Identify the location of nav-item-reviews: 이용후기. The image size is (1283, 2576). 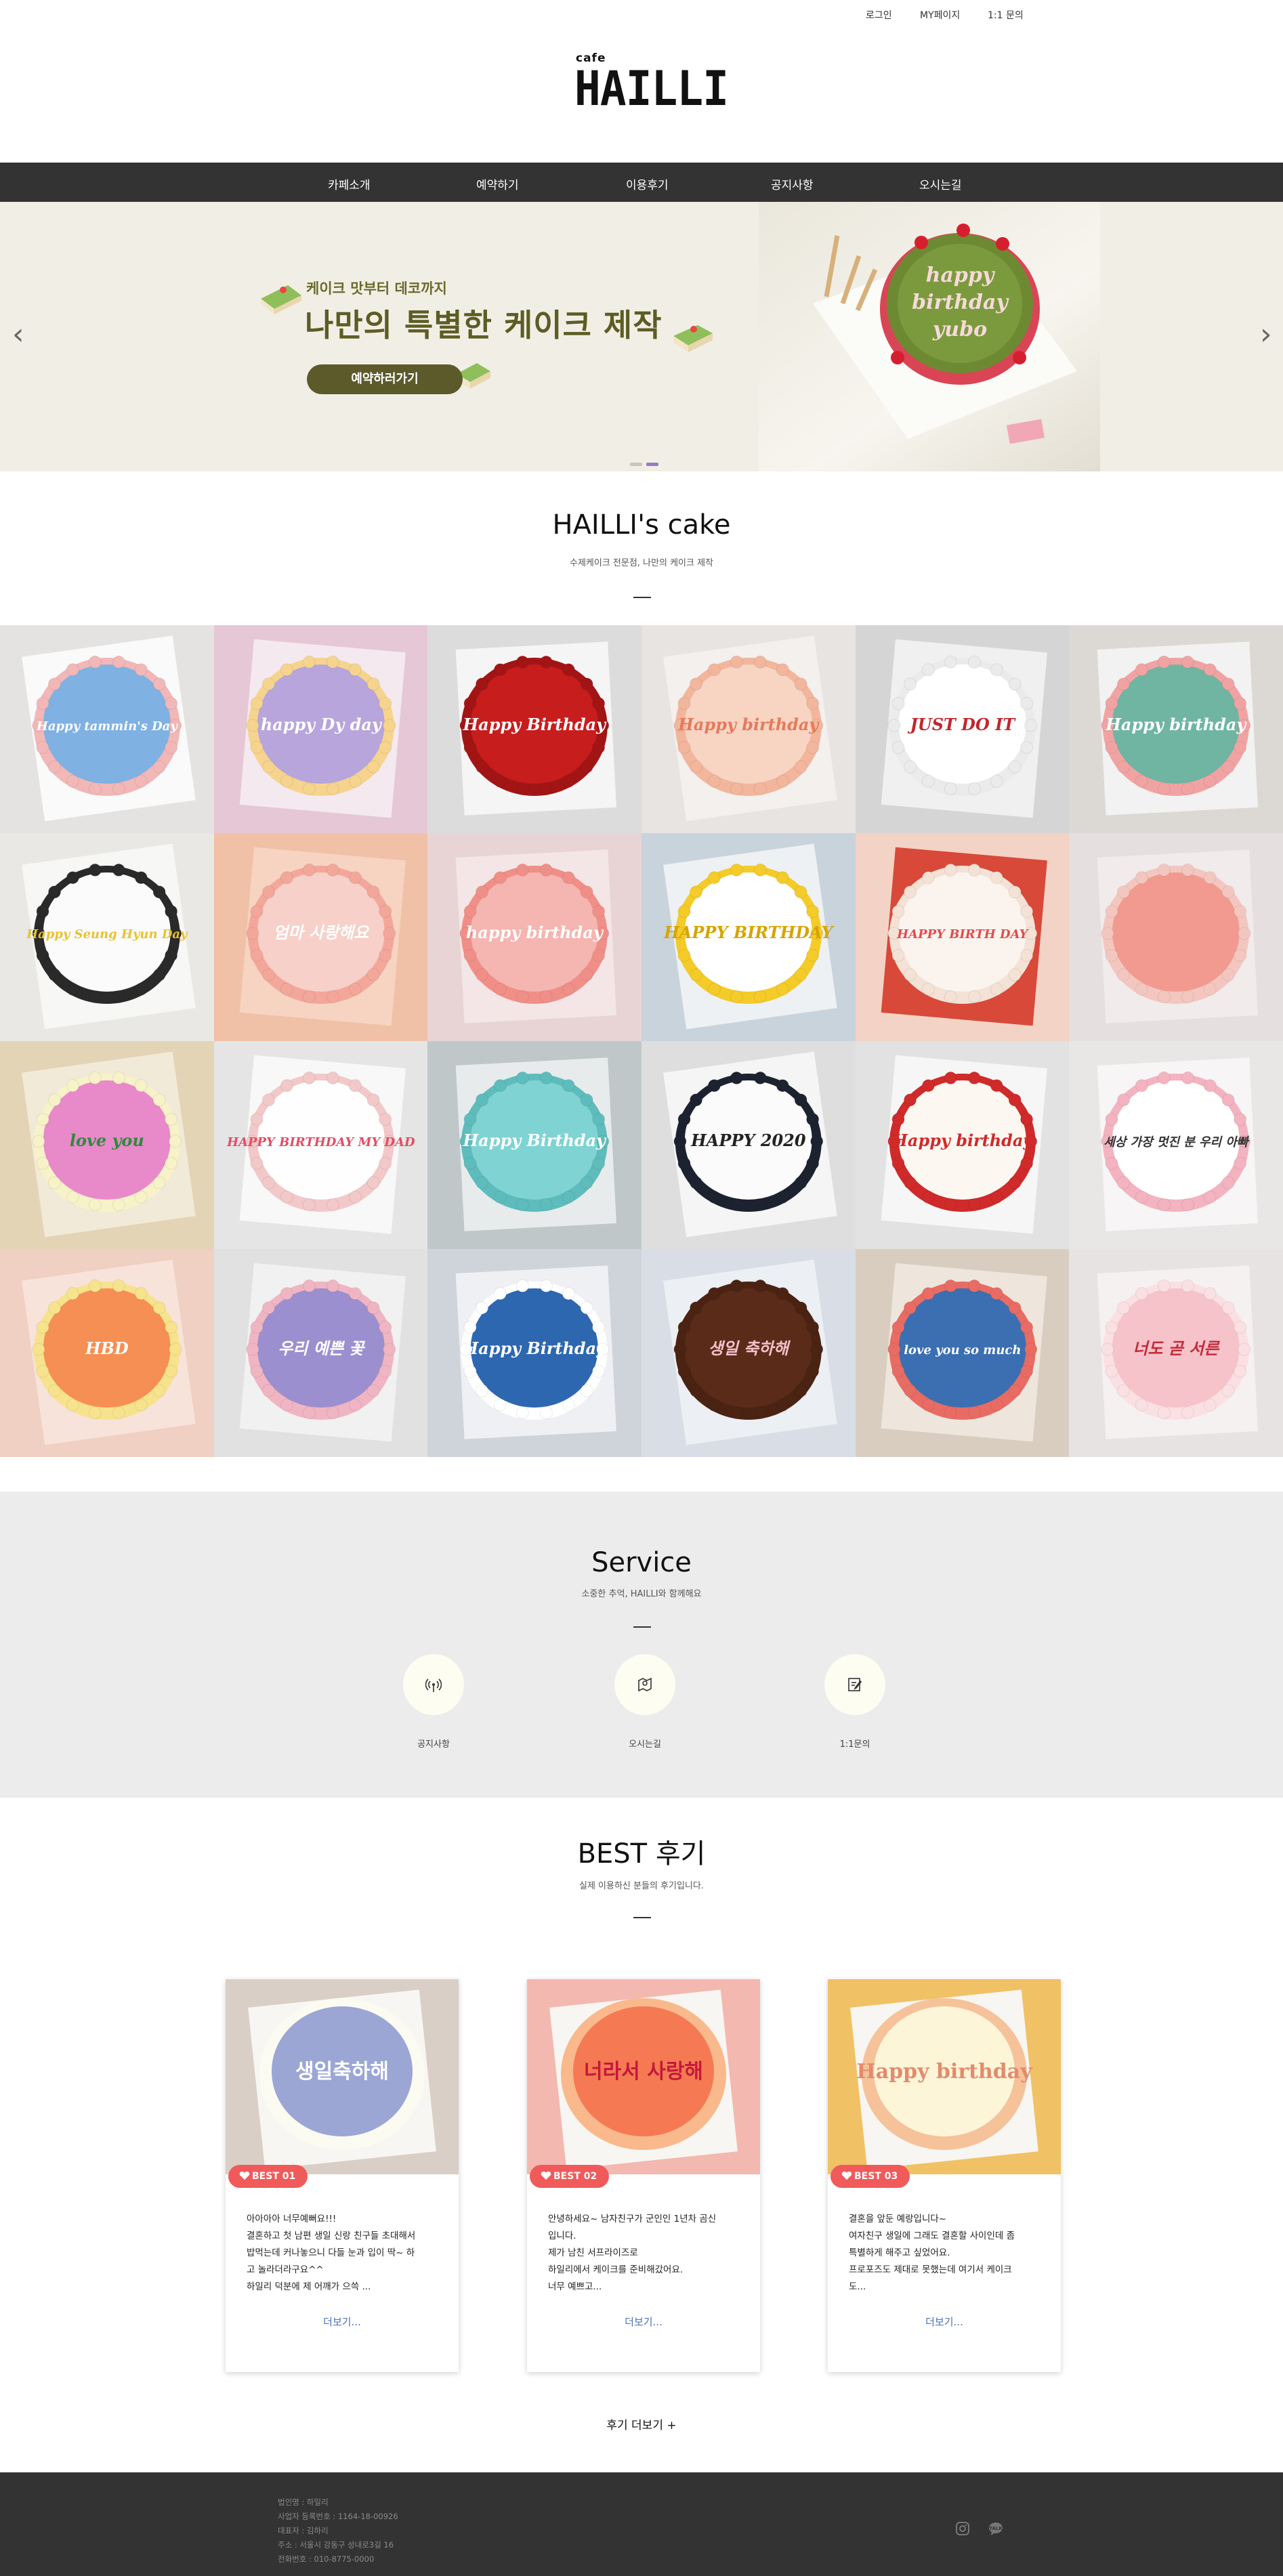
(647, 183).